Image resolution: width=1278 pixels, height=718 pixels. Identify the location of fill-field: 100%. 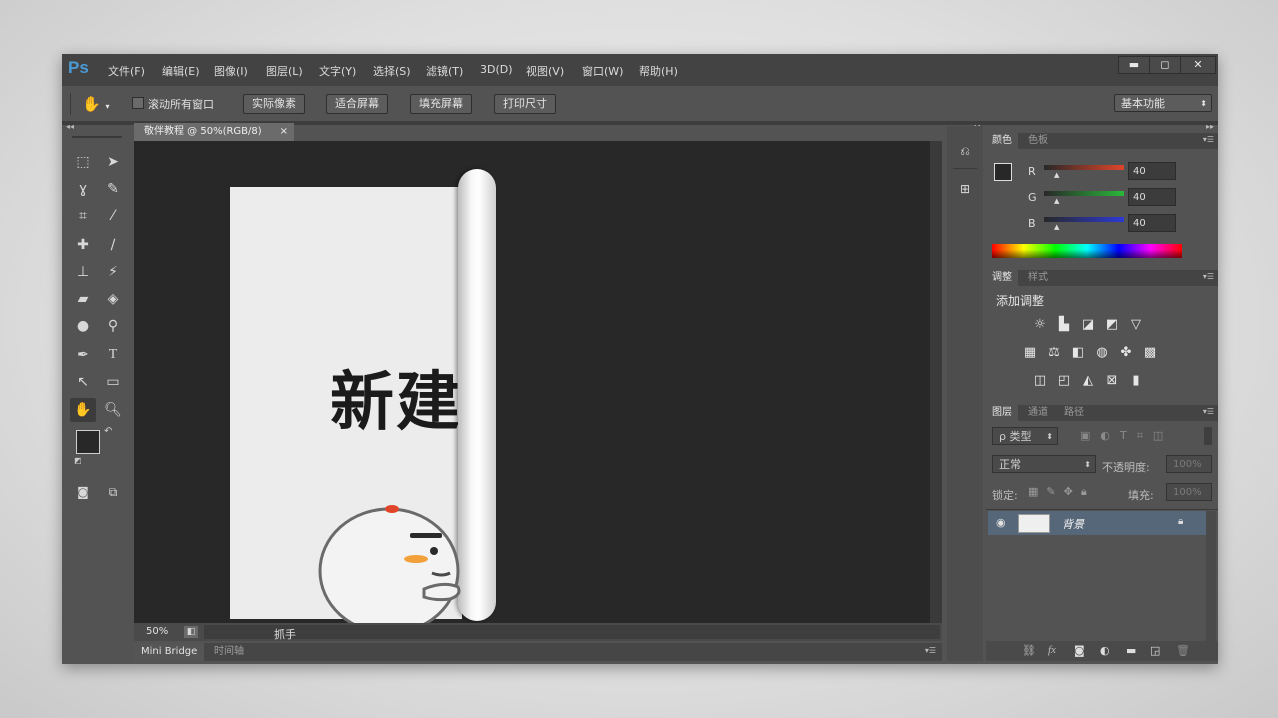
(1189, 492).